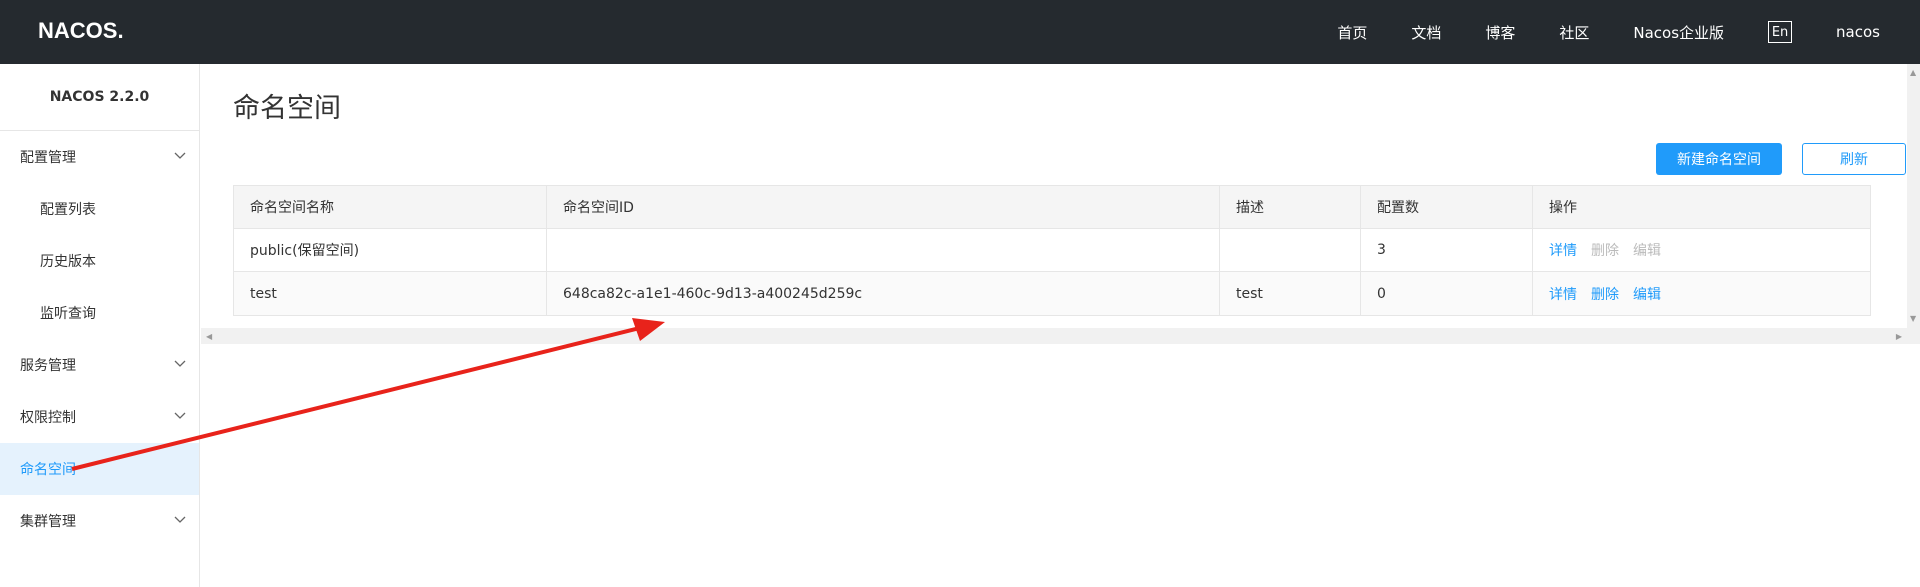 This screenshot has width=1920, height=587. I want to click on sidebar-item-cluster-management: 集群管理, so click(99, 521).